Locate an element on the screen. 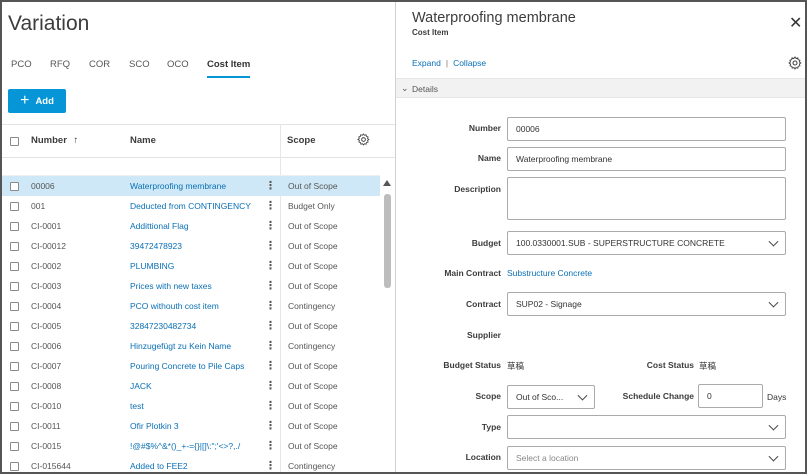  table-row: CI-00012 39472478923 ⋮ Out of Scope is located at coordinates (191, 246).